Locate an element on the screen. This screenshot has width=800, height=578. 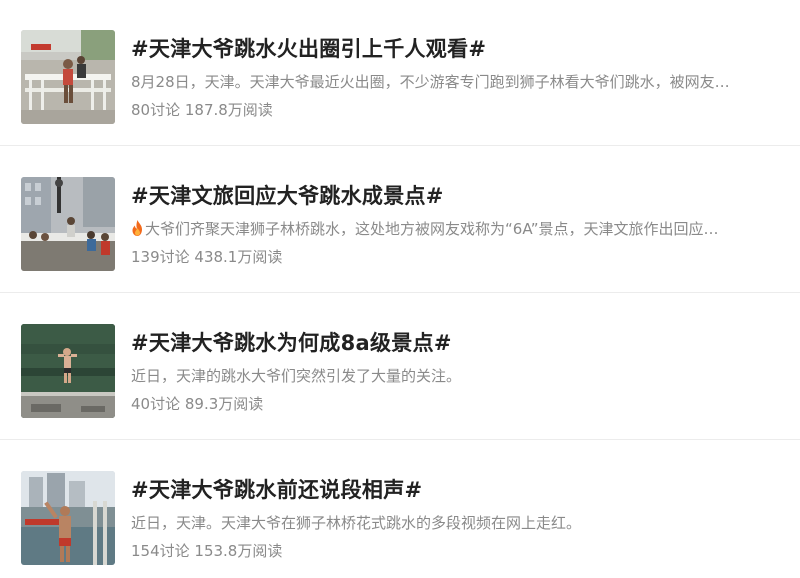
topic-title: #天津大爷跳水火出圈引上千人观看# is located at coordinates (308, 48).